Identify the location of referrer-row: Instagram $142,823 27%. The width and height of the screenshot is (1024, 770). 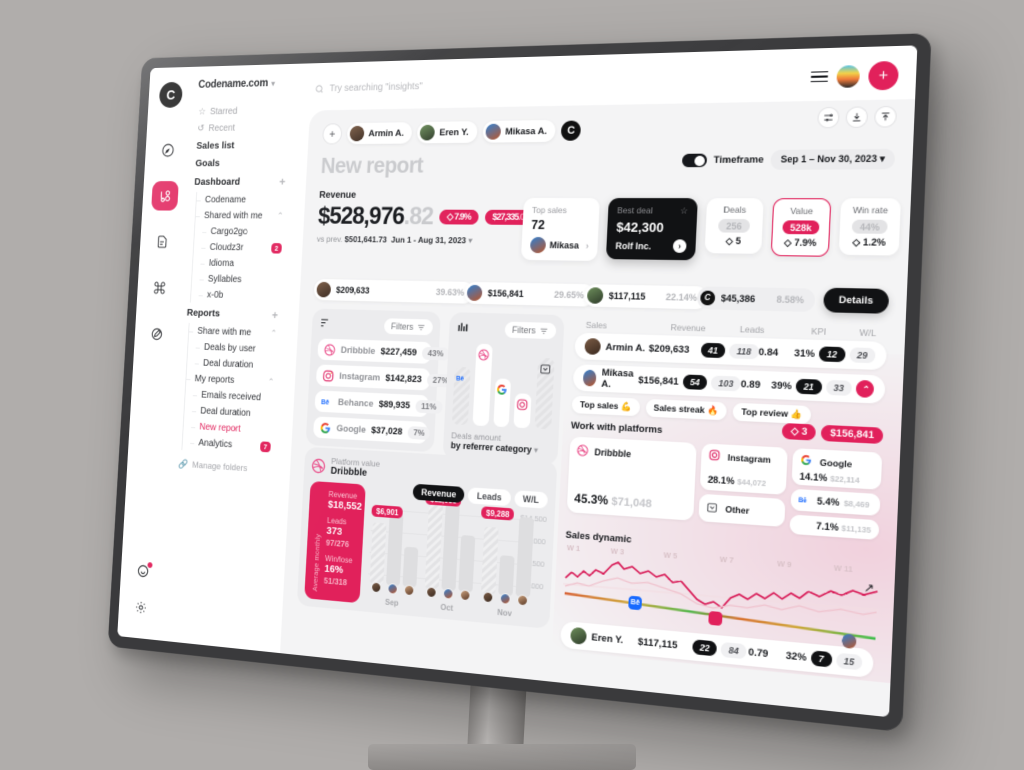
(373, 377).